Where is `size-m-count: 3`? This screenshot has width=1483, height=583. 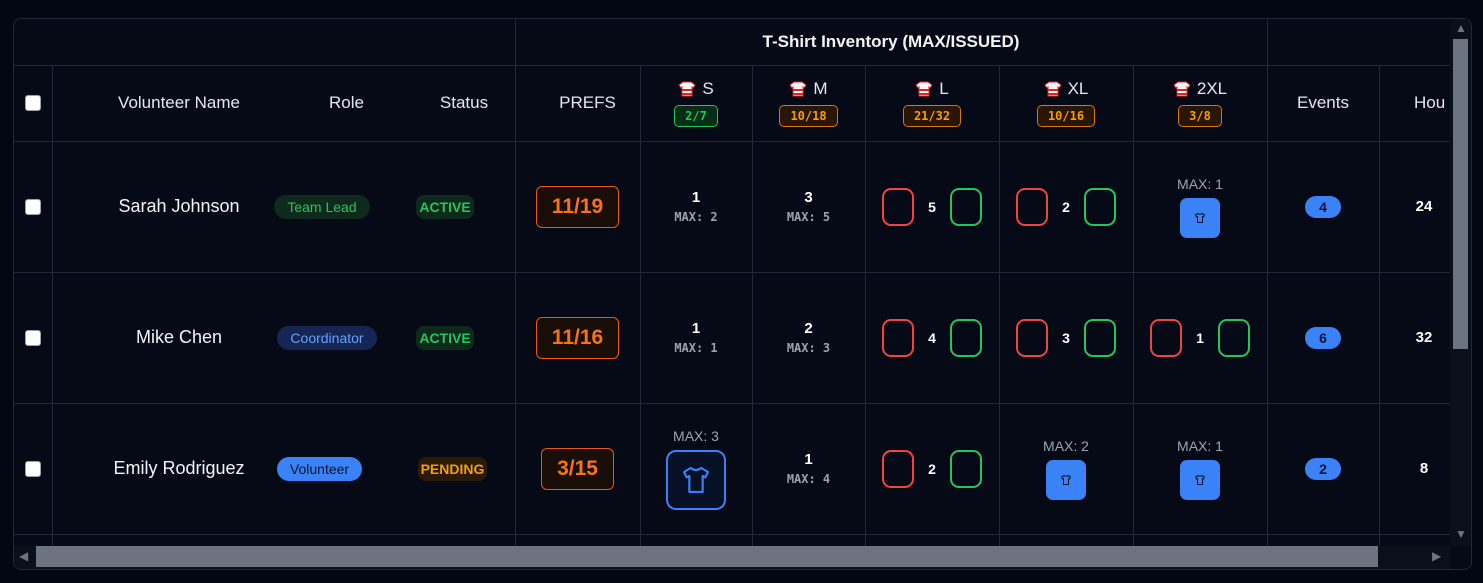
size-m-count: 3 is located at coordinates (808, 197).